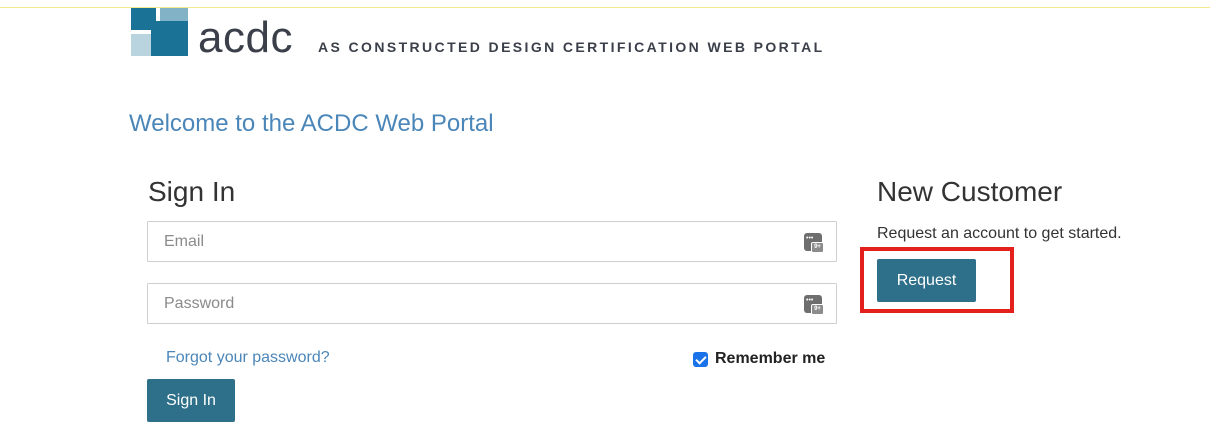 The image size is (1210, 432). Describe the element at coordinates (466, 241) in the screenshot. I see `email-input` at that location.